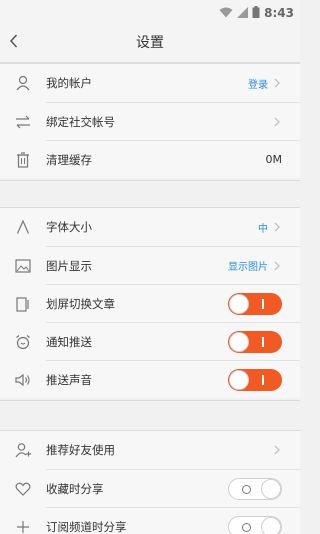 This screenshot has height=534, width=320. Describe the element at coordinates (255, 303) in the screenshot. I see `swipe-switch-toggle` at that location.